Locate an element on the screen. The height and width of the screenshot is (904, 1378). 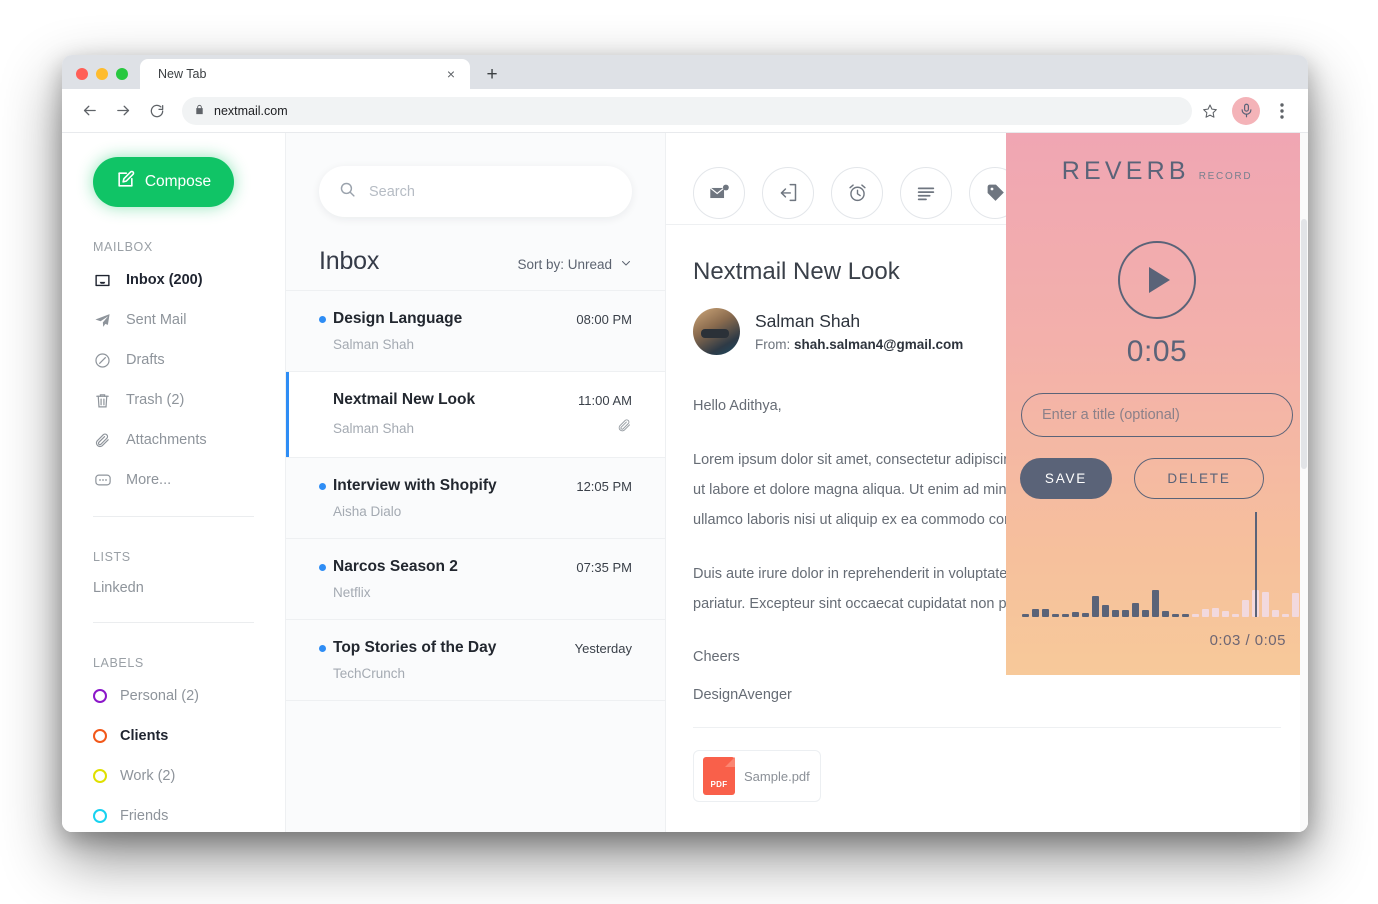
archive-icon is located at coordinates (788, 192).